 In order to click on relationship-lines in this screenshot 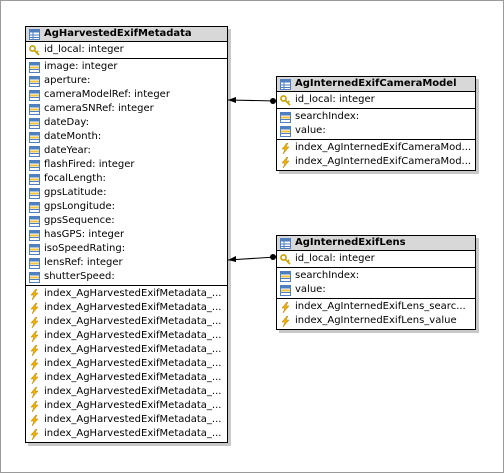, I will do `click(252, 179)`.